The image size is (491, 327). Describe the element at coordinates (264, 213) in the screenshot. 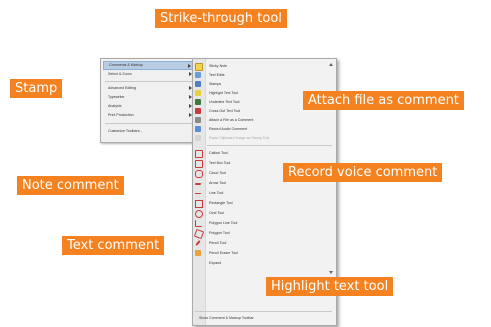

I see `submenu-item-oval: Oval Tool` at that location.